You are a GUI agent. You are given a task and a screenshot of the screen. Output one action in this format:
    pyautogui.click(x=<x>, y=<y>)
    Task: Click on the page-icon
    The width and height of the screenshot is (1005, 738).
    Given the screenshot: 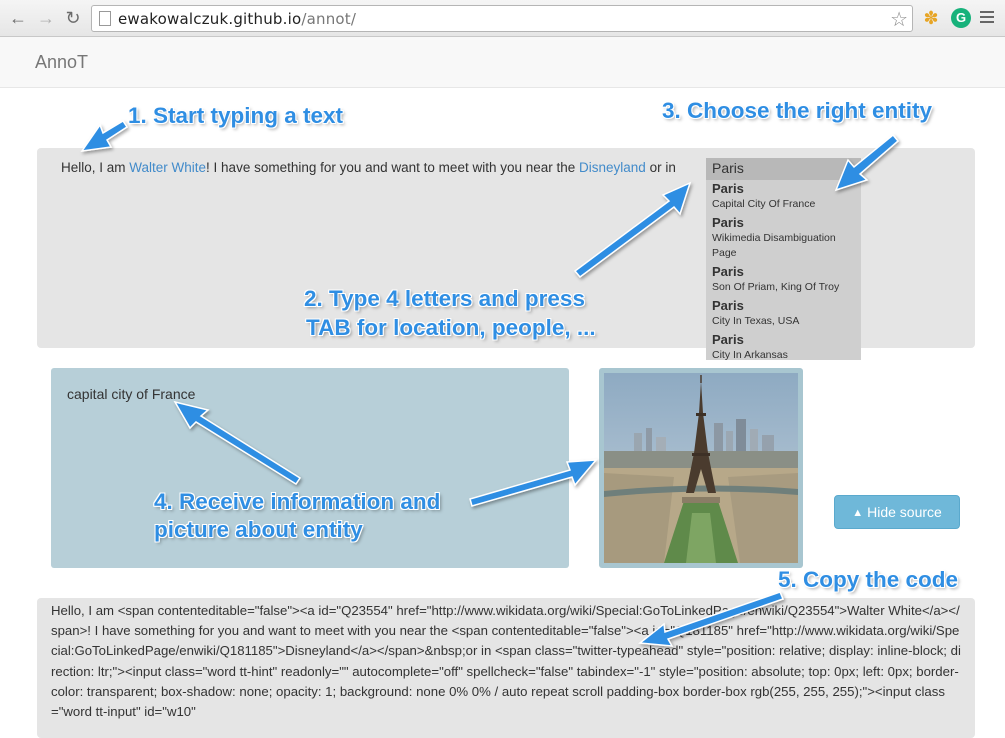 What is the action you would take?
    pyautogui.click(x=105, y=18)
    